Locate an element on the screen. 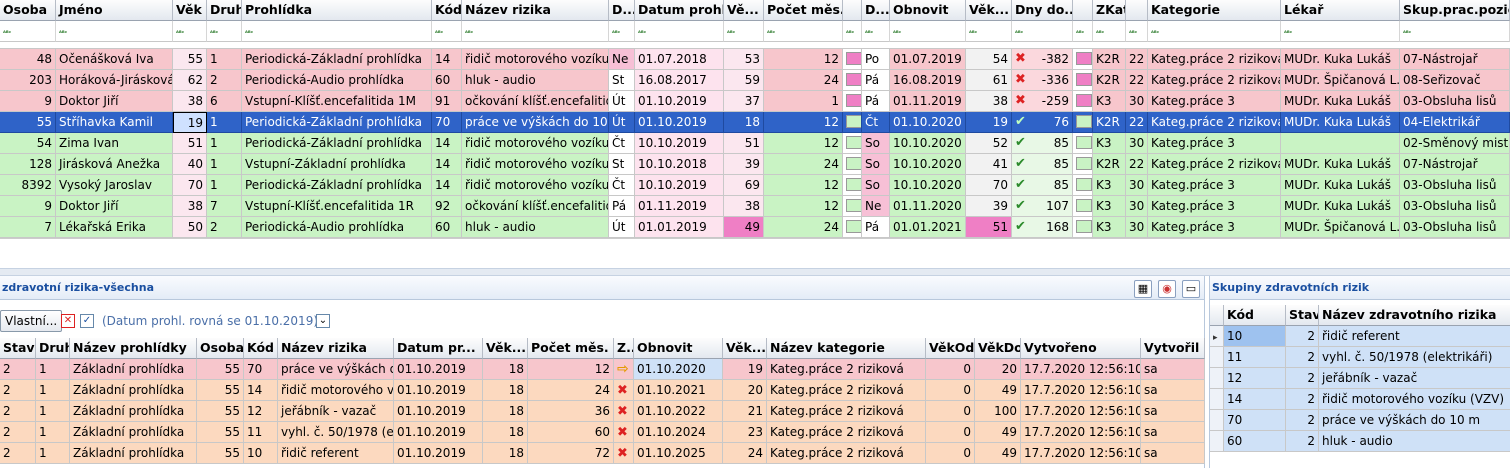  cell-lekar: MUDr. Špičanová L. is located at coordinates (1340, 227).